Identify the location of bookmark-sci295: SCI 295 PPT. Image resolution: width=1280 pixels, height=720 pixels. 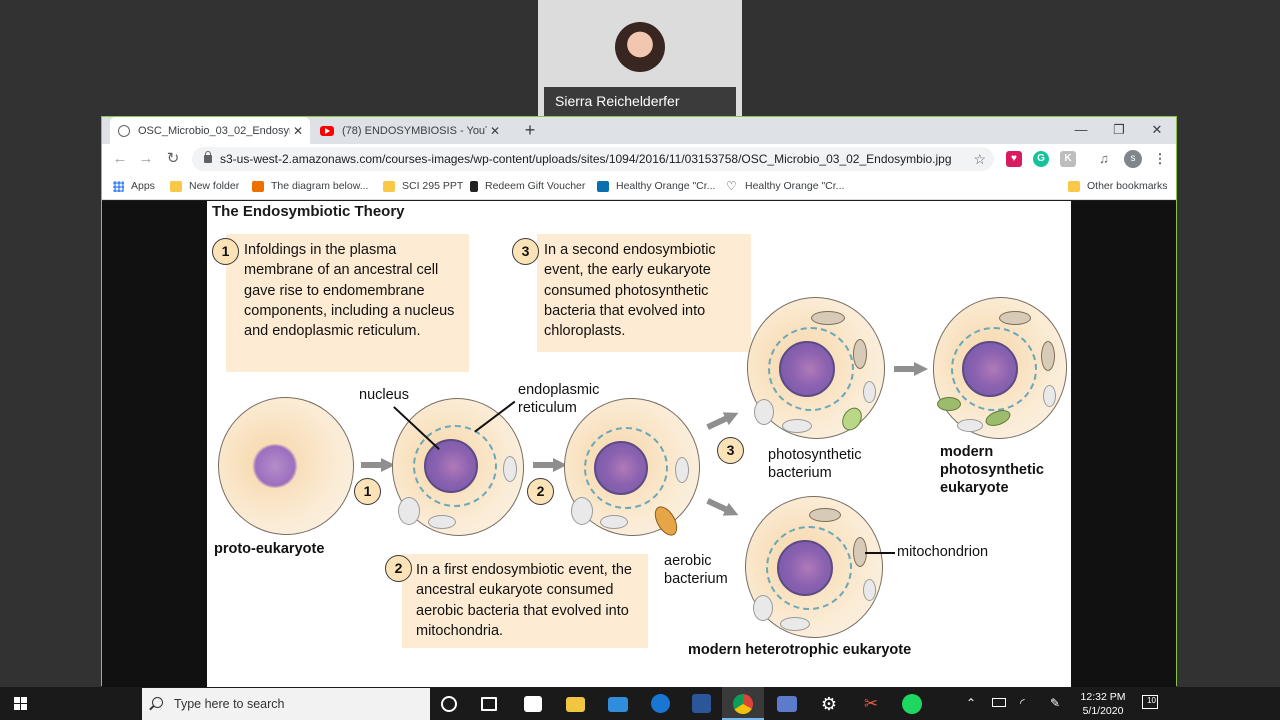
(423, 186).